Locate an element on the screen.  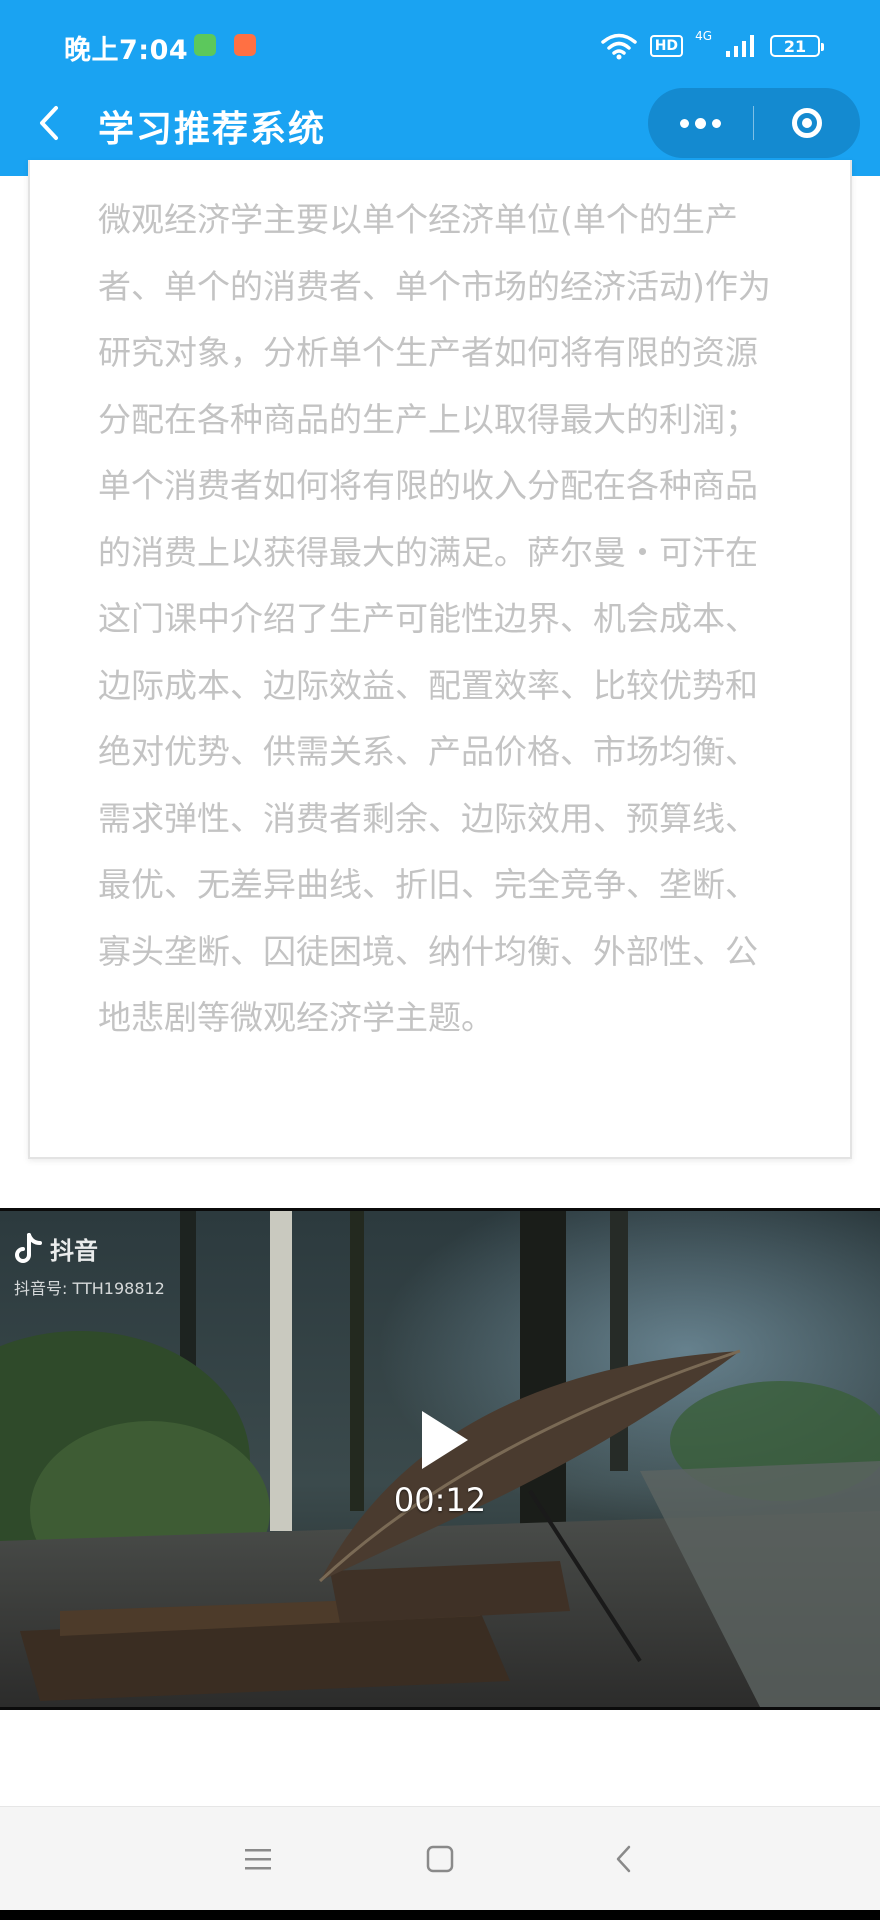
battery-icon: 21 is located at coordinates (797, 46).